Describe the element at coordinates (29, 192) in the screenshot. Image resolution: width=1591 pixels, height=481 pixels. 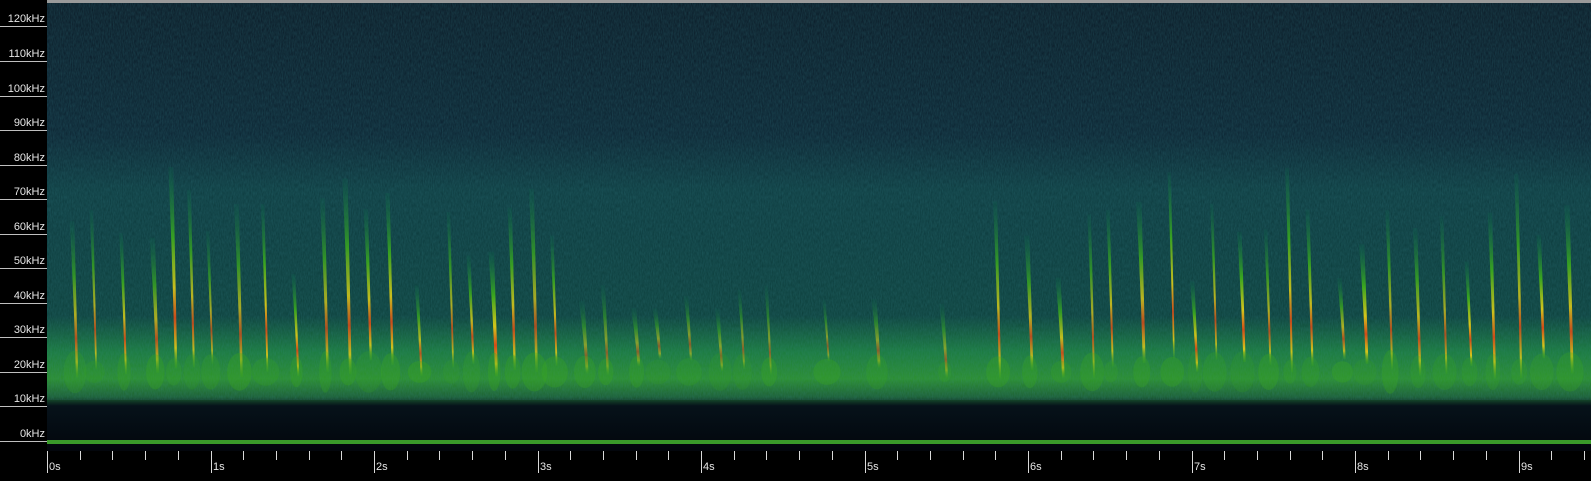
I see `frequency-tick-label: 70kHz` at that location.